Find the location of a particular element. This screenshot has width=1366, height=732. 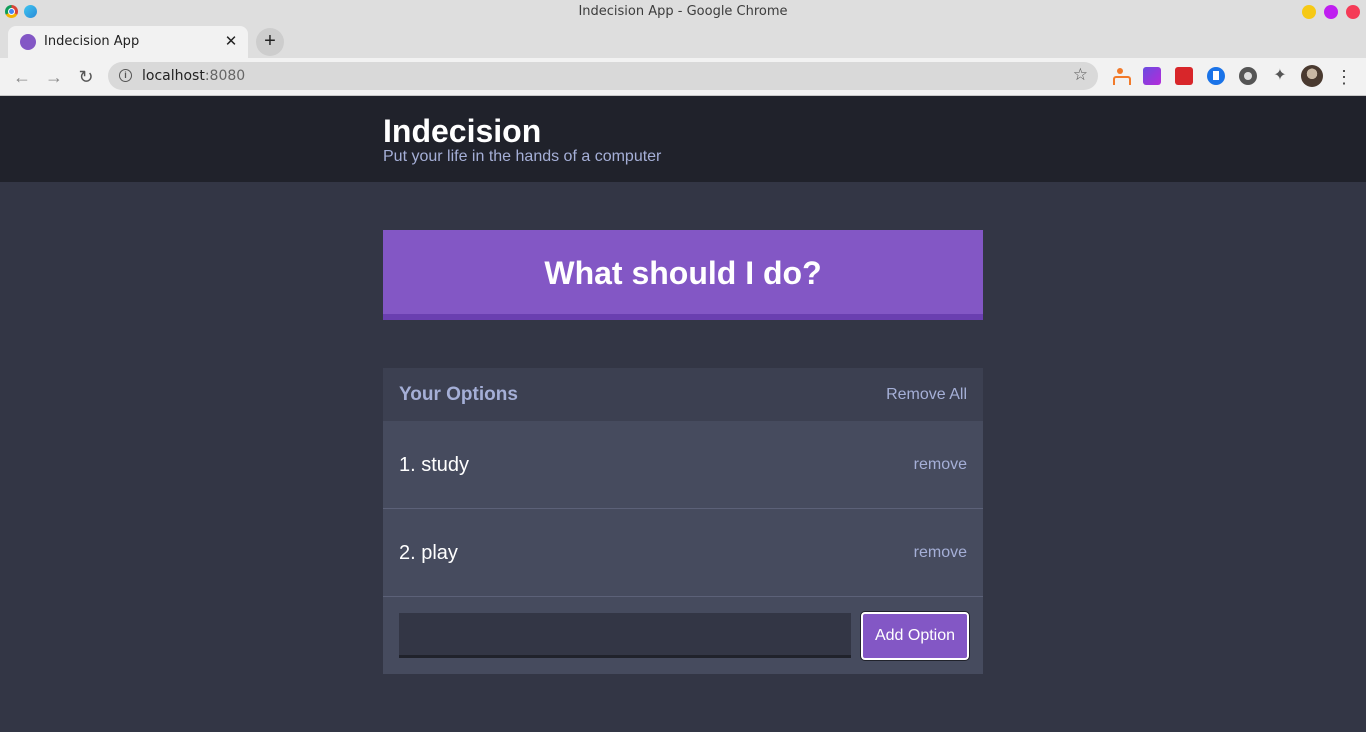

add-option-button: Add Option is located at coordinates (915, 636).